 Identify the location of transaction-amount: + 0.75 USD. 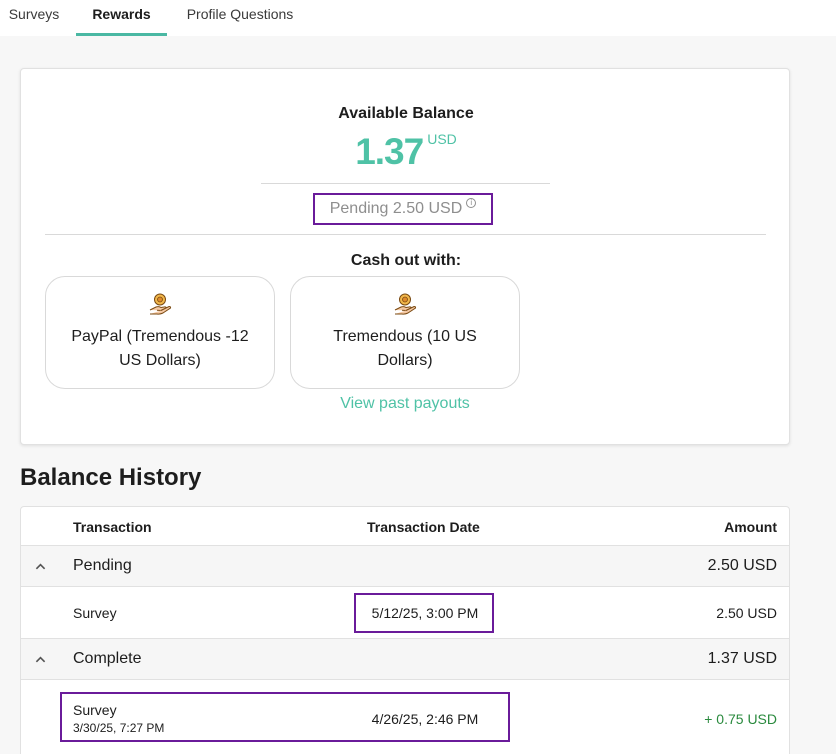
(740, 719).